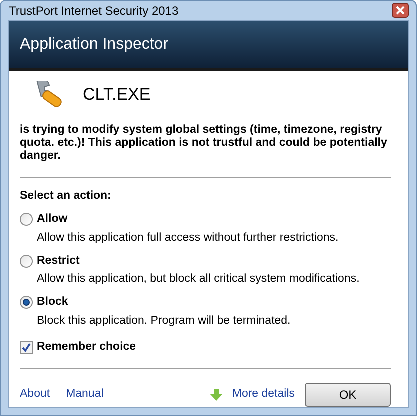 The image size is (417, 416). I want to click on option-description: Allow this application full access without further restrictions., so click(188, 238).